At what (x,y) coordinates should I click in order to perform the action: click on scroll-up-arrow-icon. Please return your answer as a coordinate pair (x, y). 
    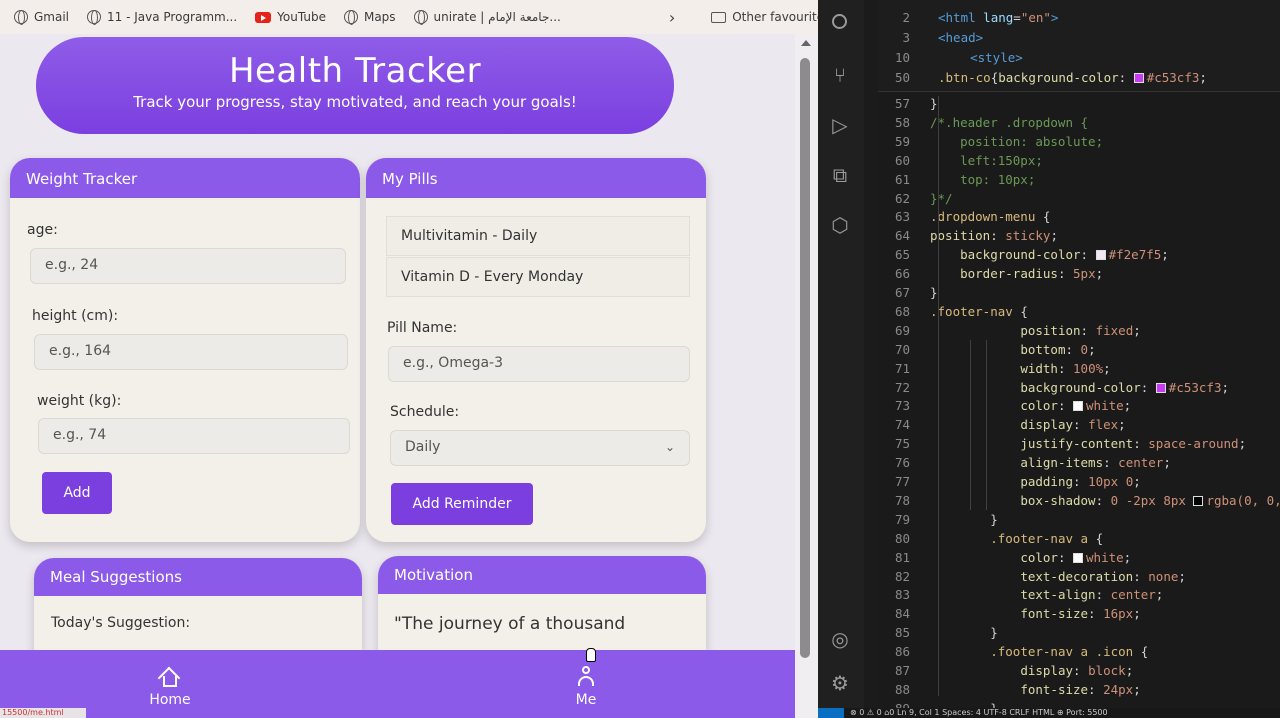
    Looking at the image, I should click on (806, 43).